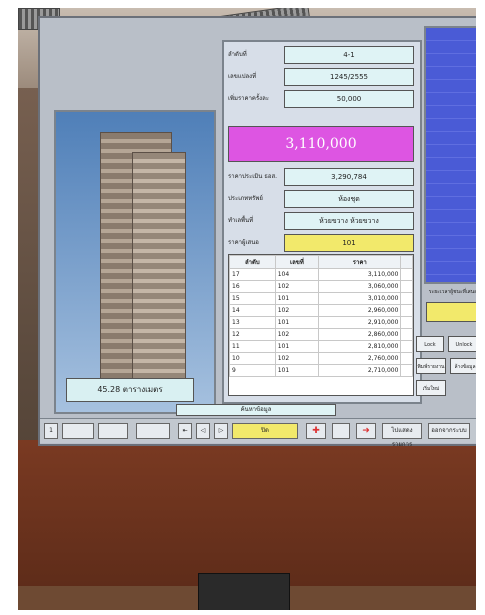 The height and width of the screenshot is (615, 485). Describe the element at coordinates (349, 177) in the screenshot. I see `field-value: 3,290,784` at that location.